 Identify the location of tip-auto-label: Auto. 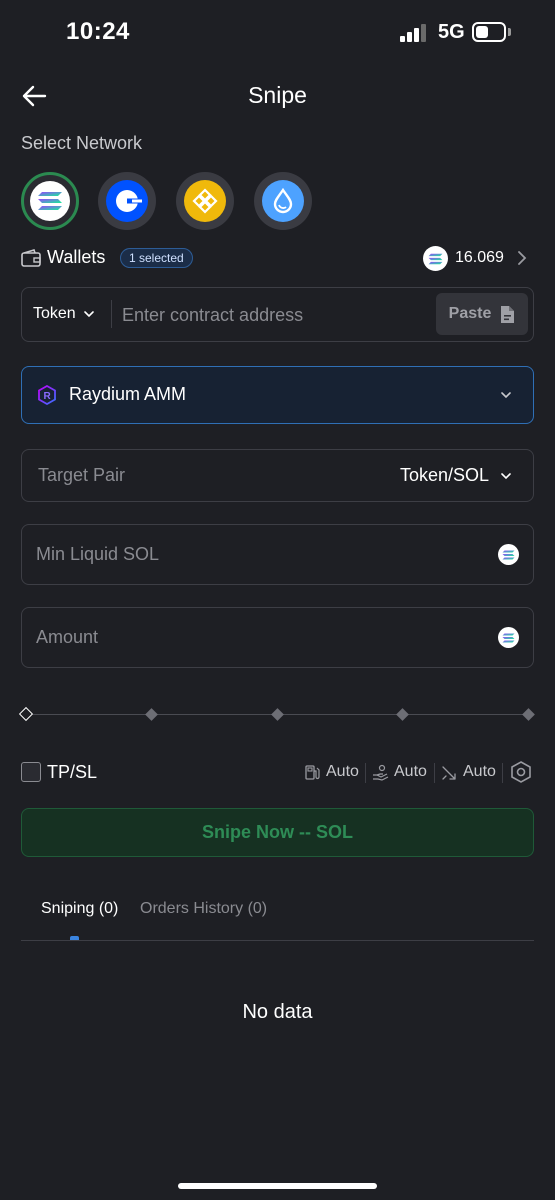
(410, 771).